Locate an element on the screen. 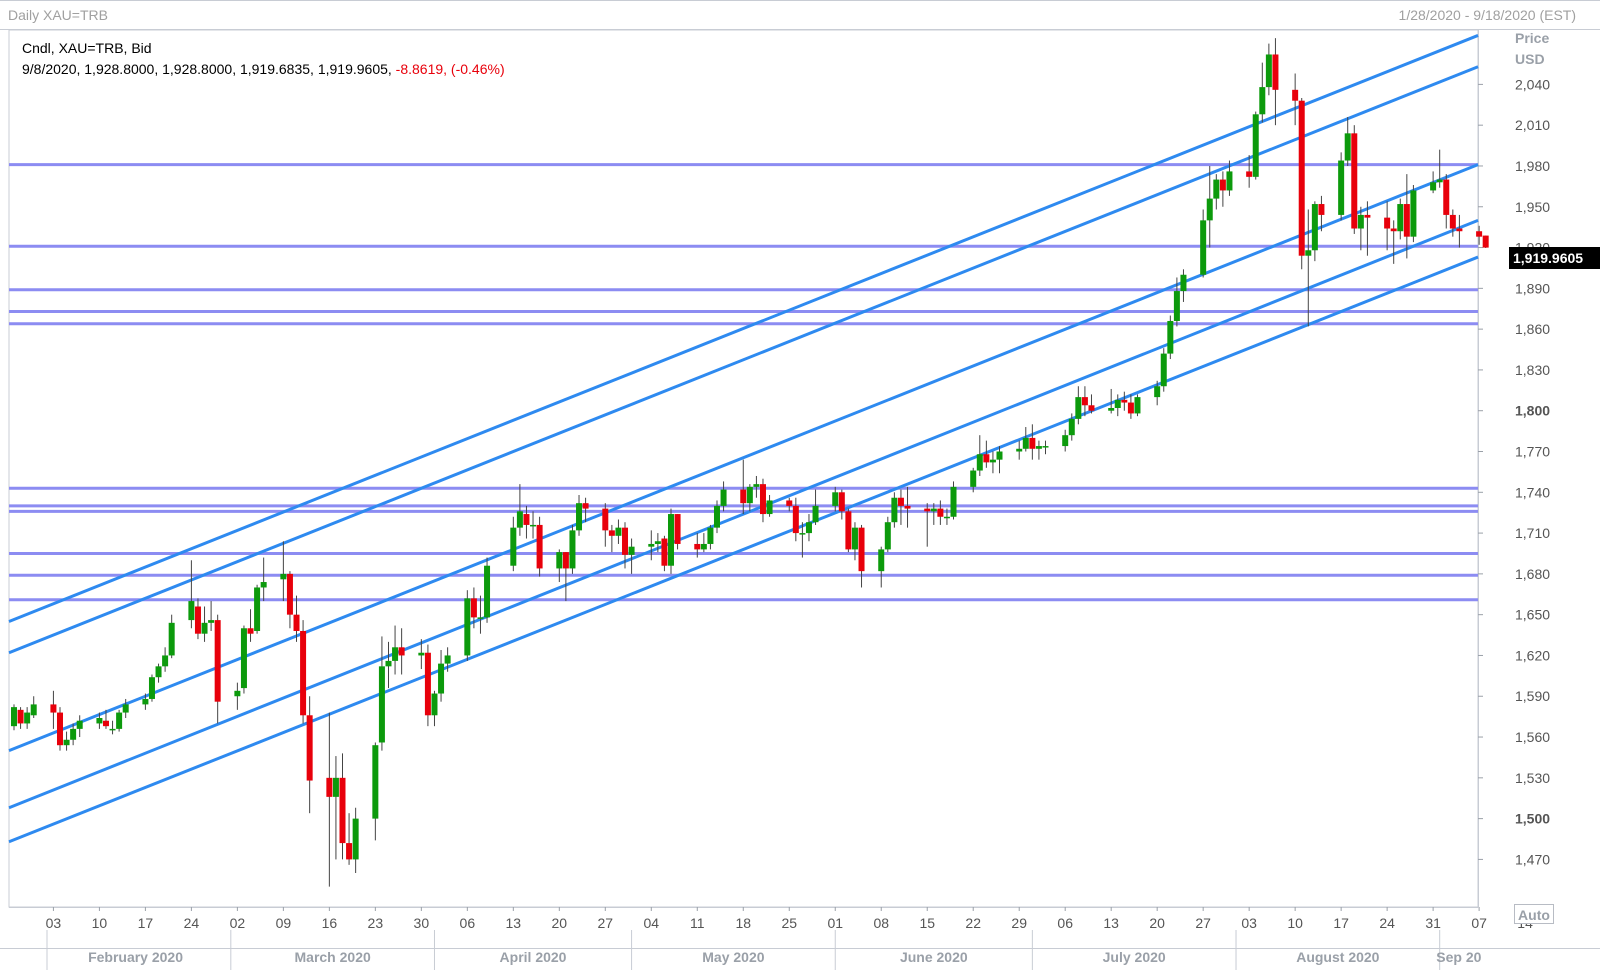  x-month-label: July 2020 is located at coordinates (1134, 957).